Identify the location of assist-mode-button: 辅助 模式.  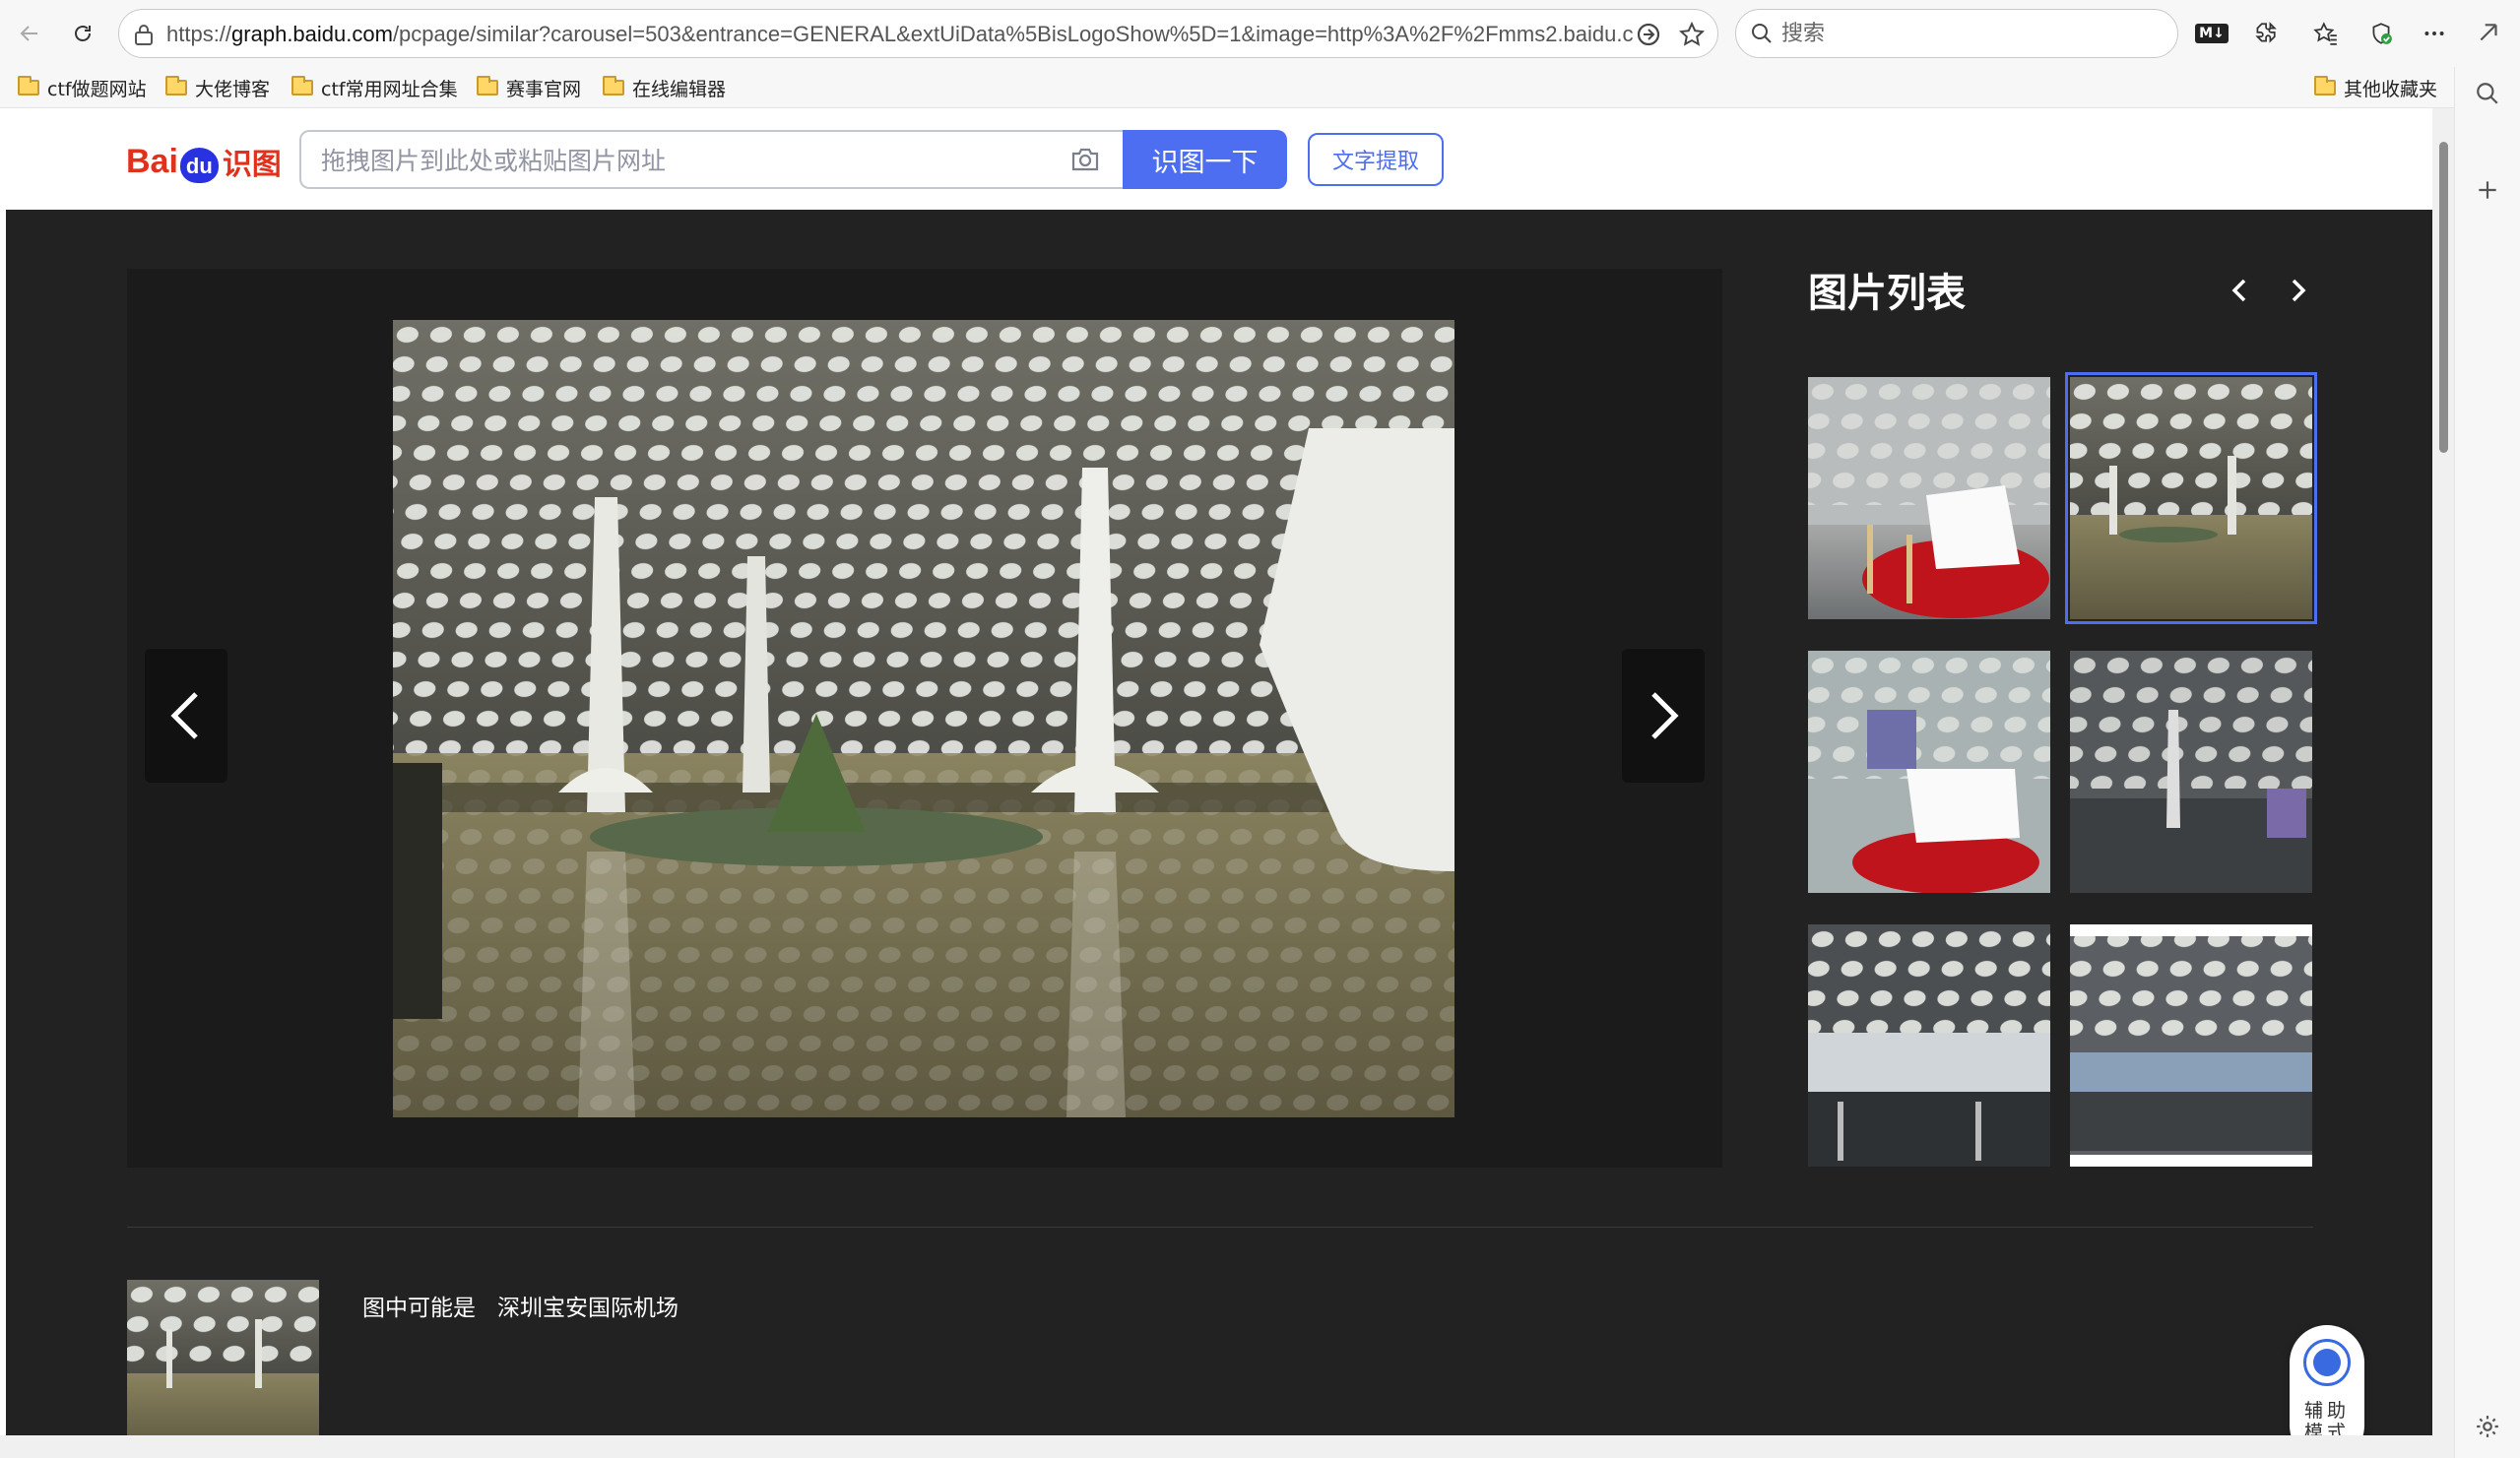
(2327, 1380).